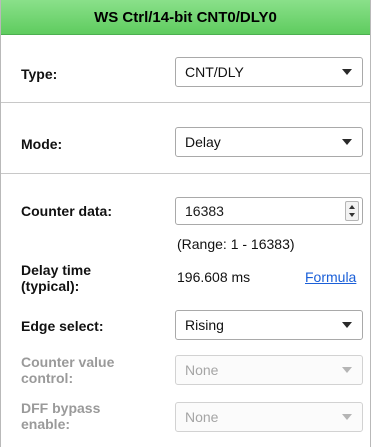 The height and width of the screenshot is (447, 373). I want to click on delay-time-label-line1: Delay time, so click(56, 270).